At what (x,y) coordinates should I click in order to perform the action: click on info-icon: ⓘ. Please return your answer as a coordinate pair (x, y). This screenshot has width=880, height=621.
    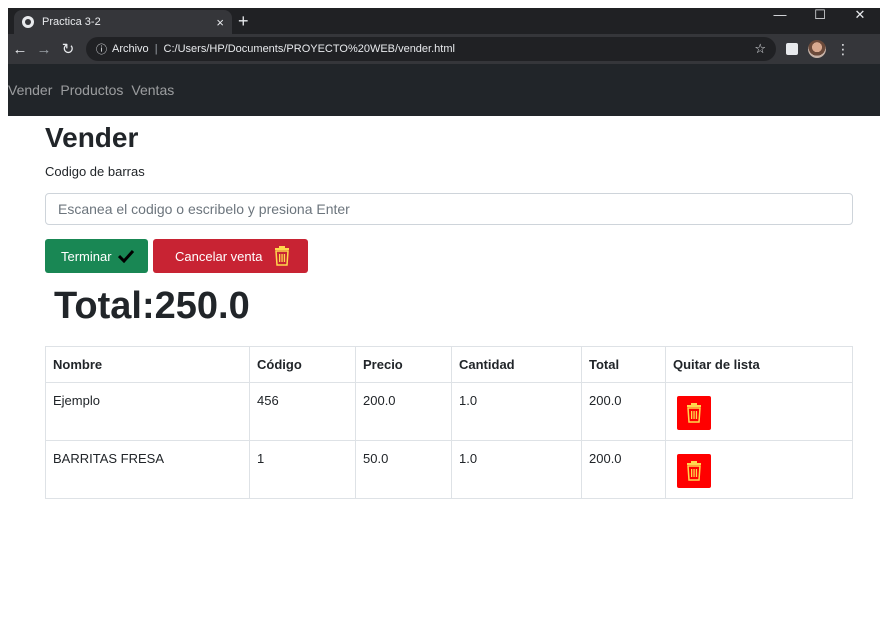
    Looking at the image, I should click on (101, 49).